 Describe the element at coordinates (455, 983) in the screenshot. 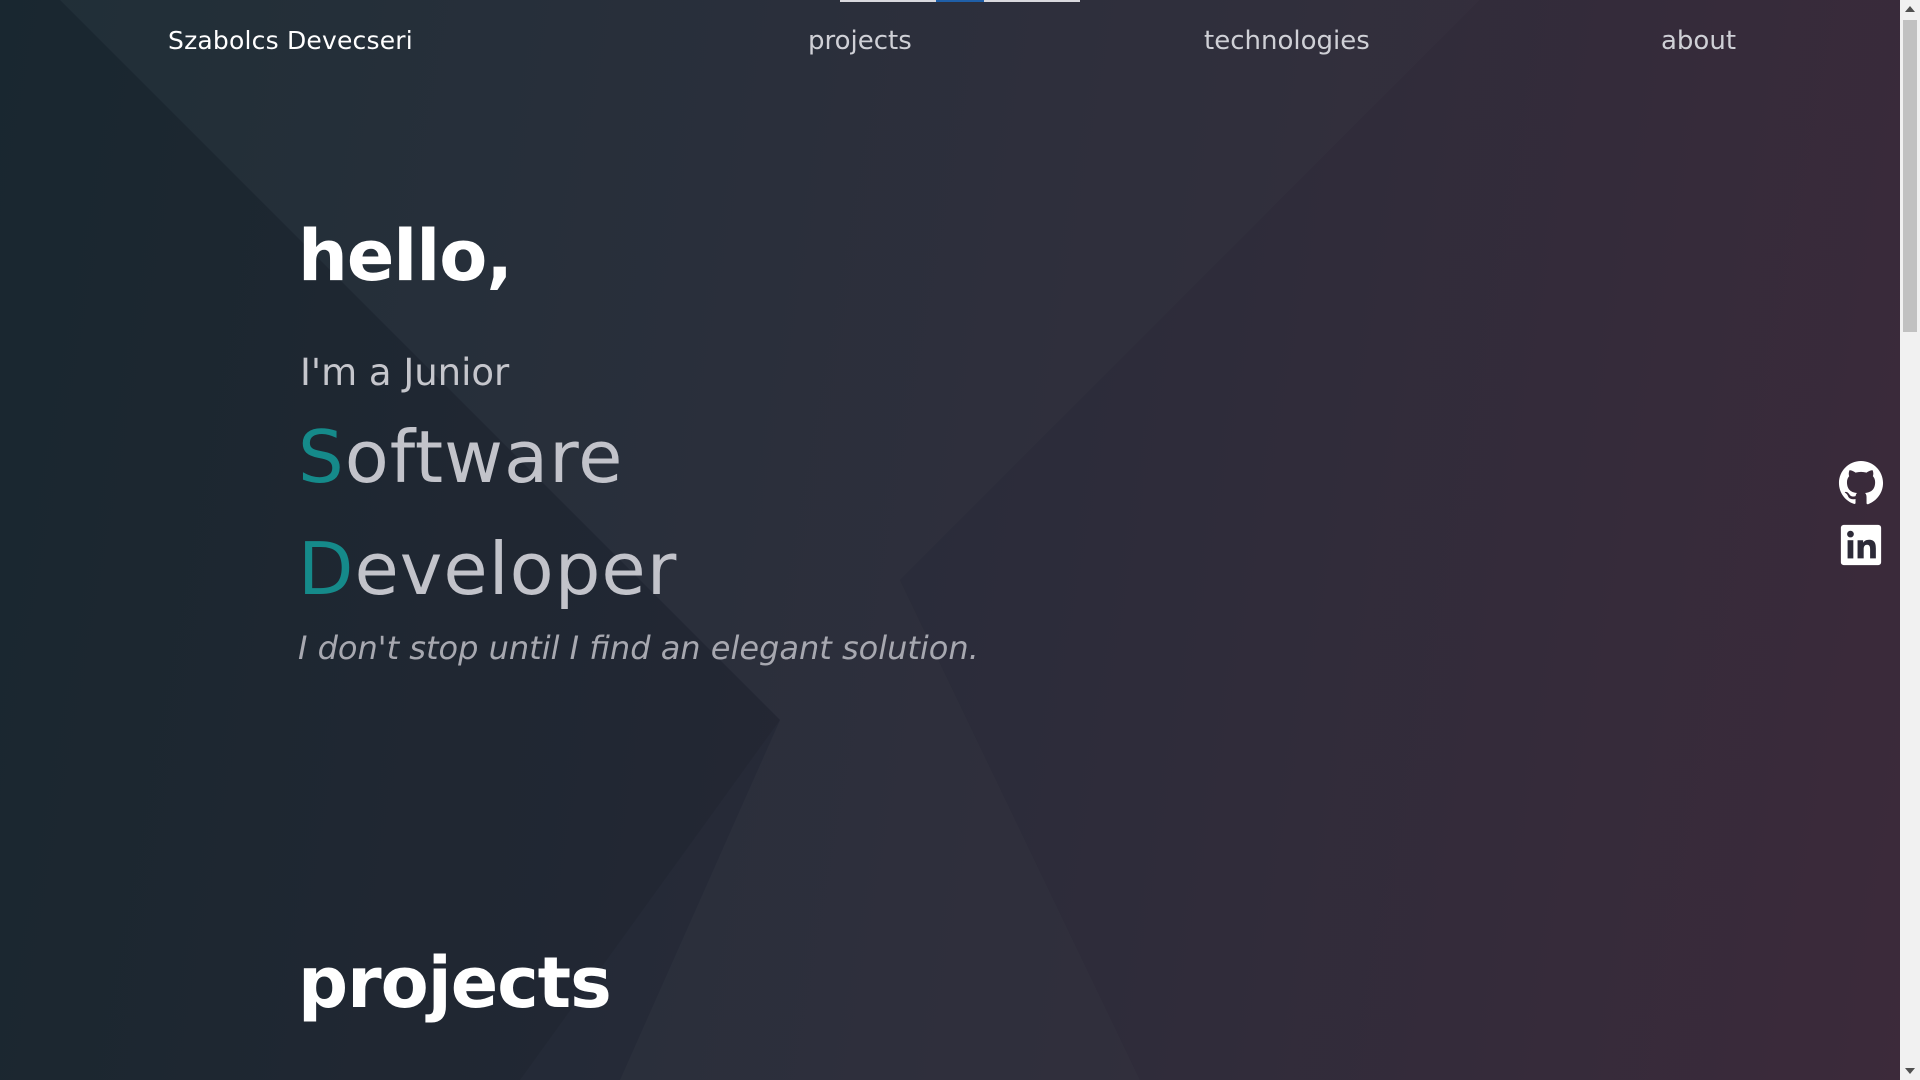

I see `projects-section-title: projects` at that location.